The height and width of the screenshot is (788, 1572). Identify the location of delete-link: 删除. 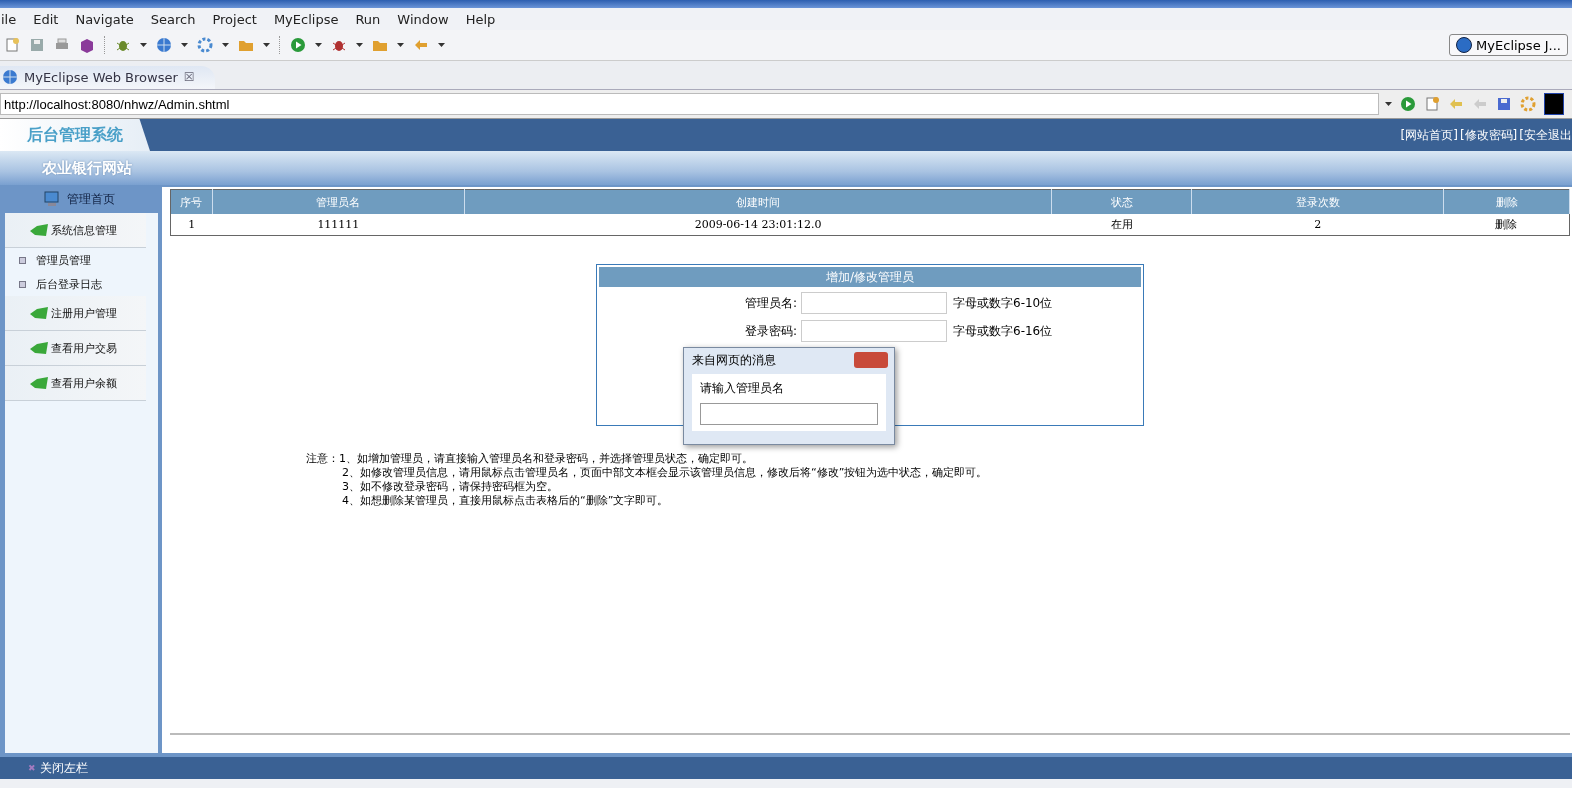
(1506, 224).